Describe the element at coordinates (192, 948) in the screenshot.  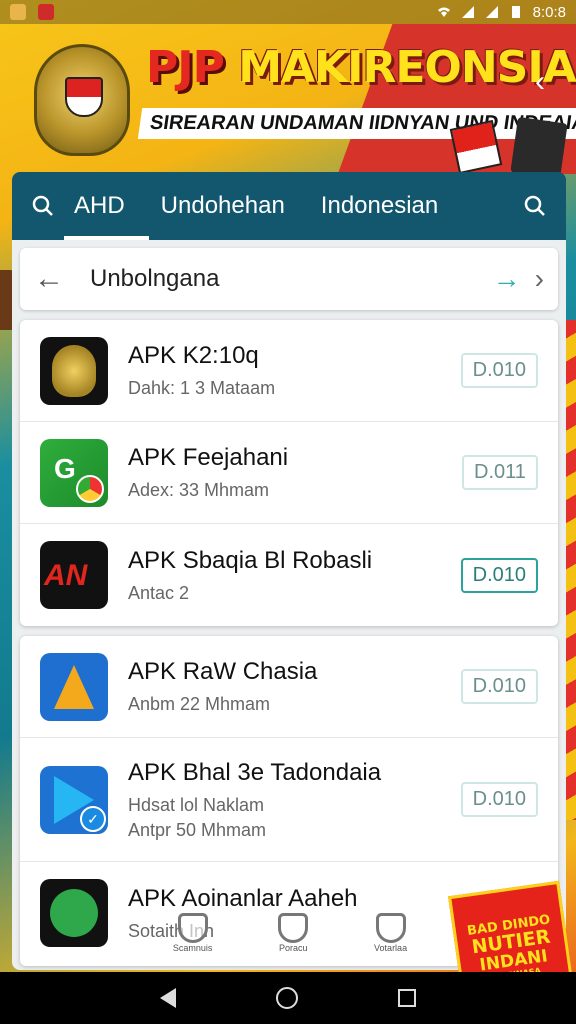
I see `nav-label: Scamnuis` at that location.